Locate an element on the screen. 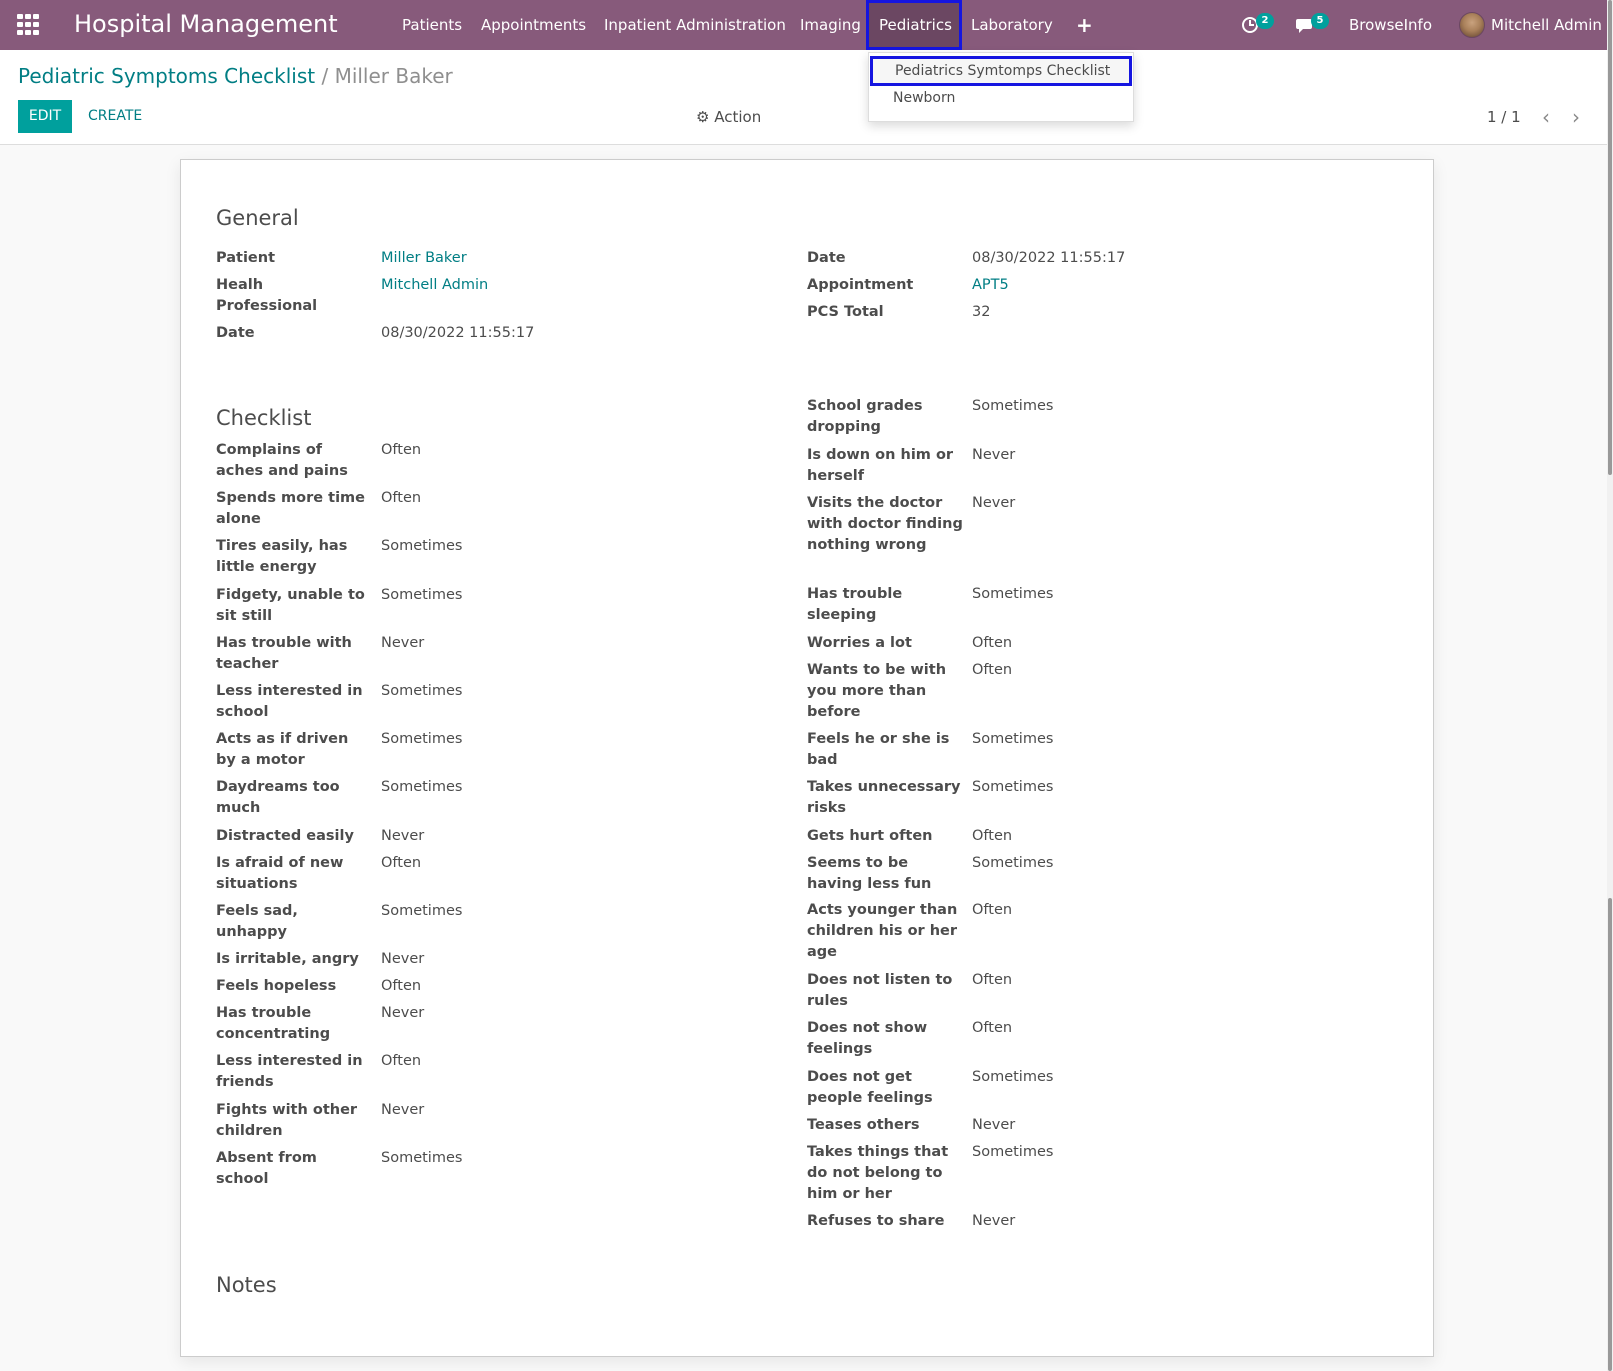  checklist-label: School grades dropping is located at coordinates (865, 416).